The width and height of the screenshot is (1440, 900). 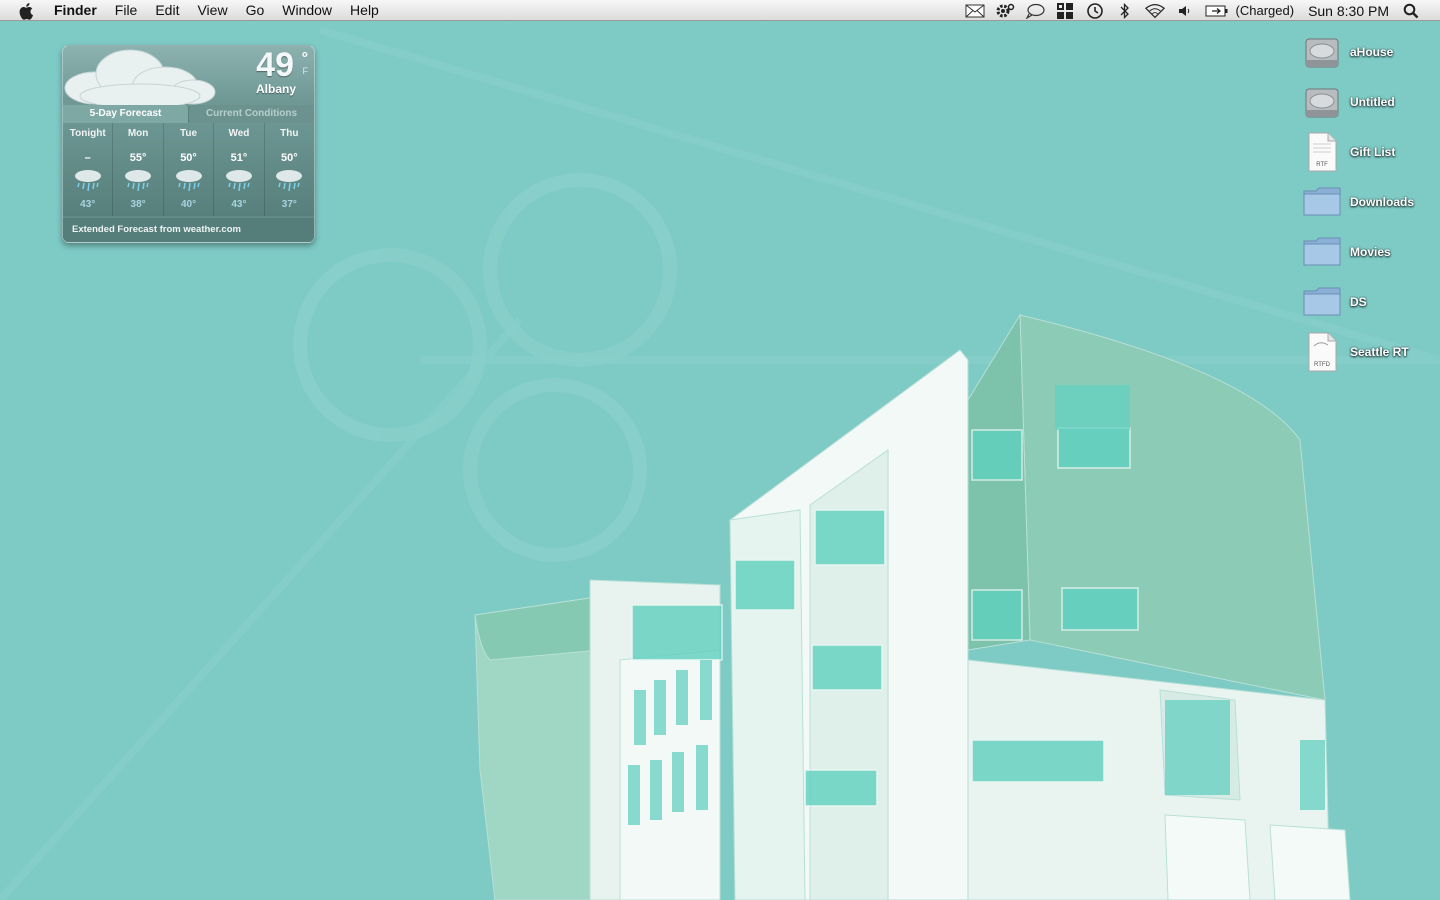 I want to click on desktop-icon-seattle-rt: RTFD Seattle RT, so click(x=1370, y=352).